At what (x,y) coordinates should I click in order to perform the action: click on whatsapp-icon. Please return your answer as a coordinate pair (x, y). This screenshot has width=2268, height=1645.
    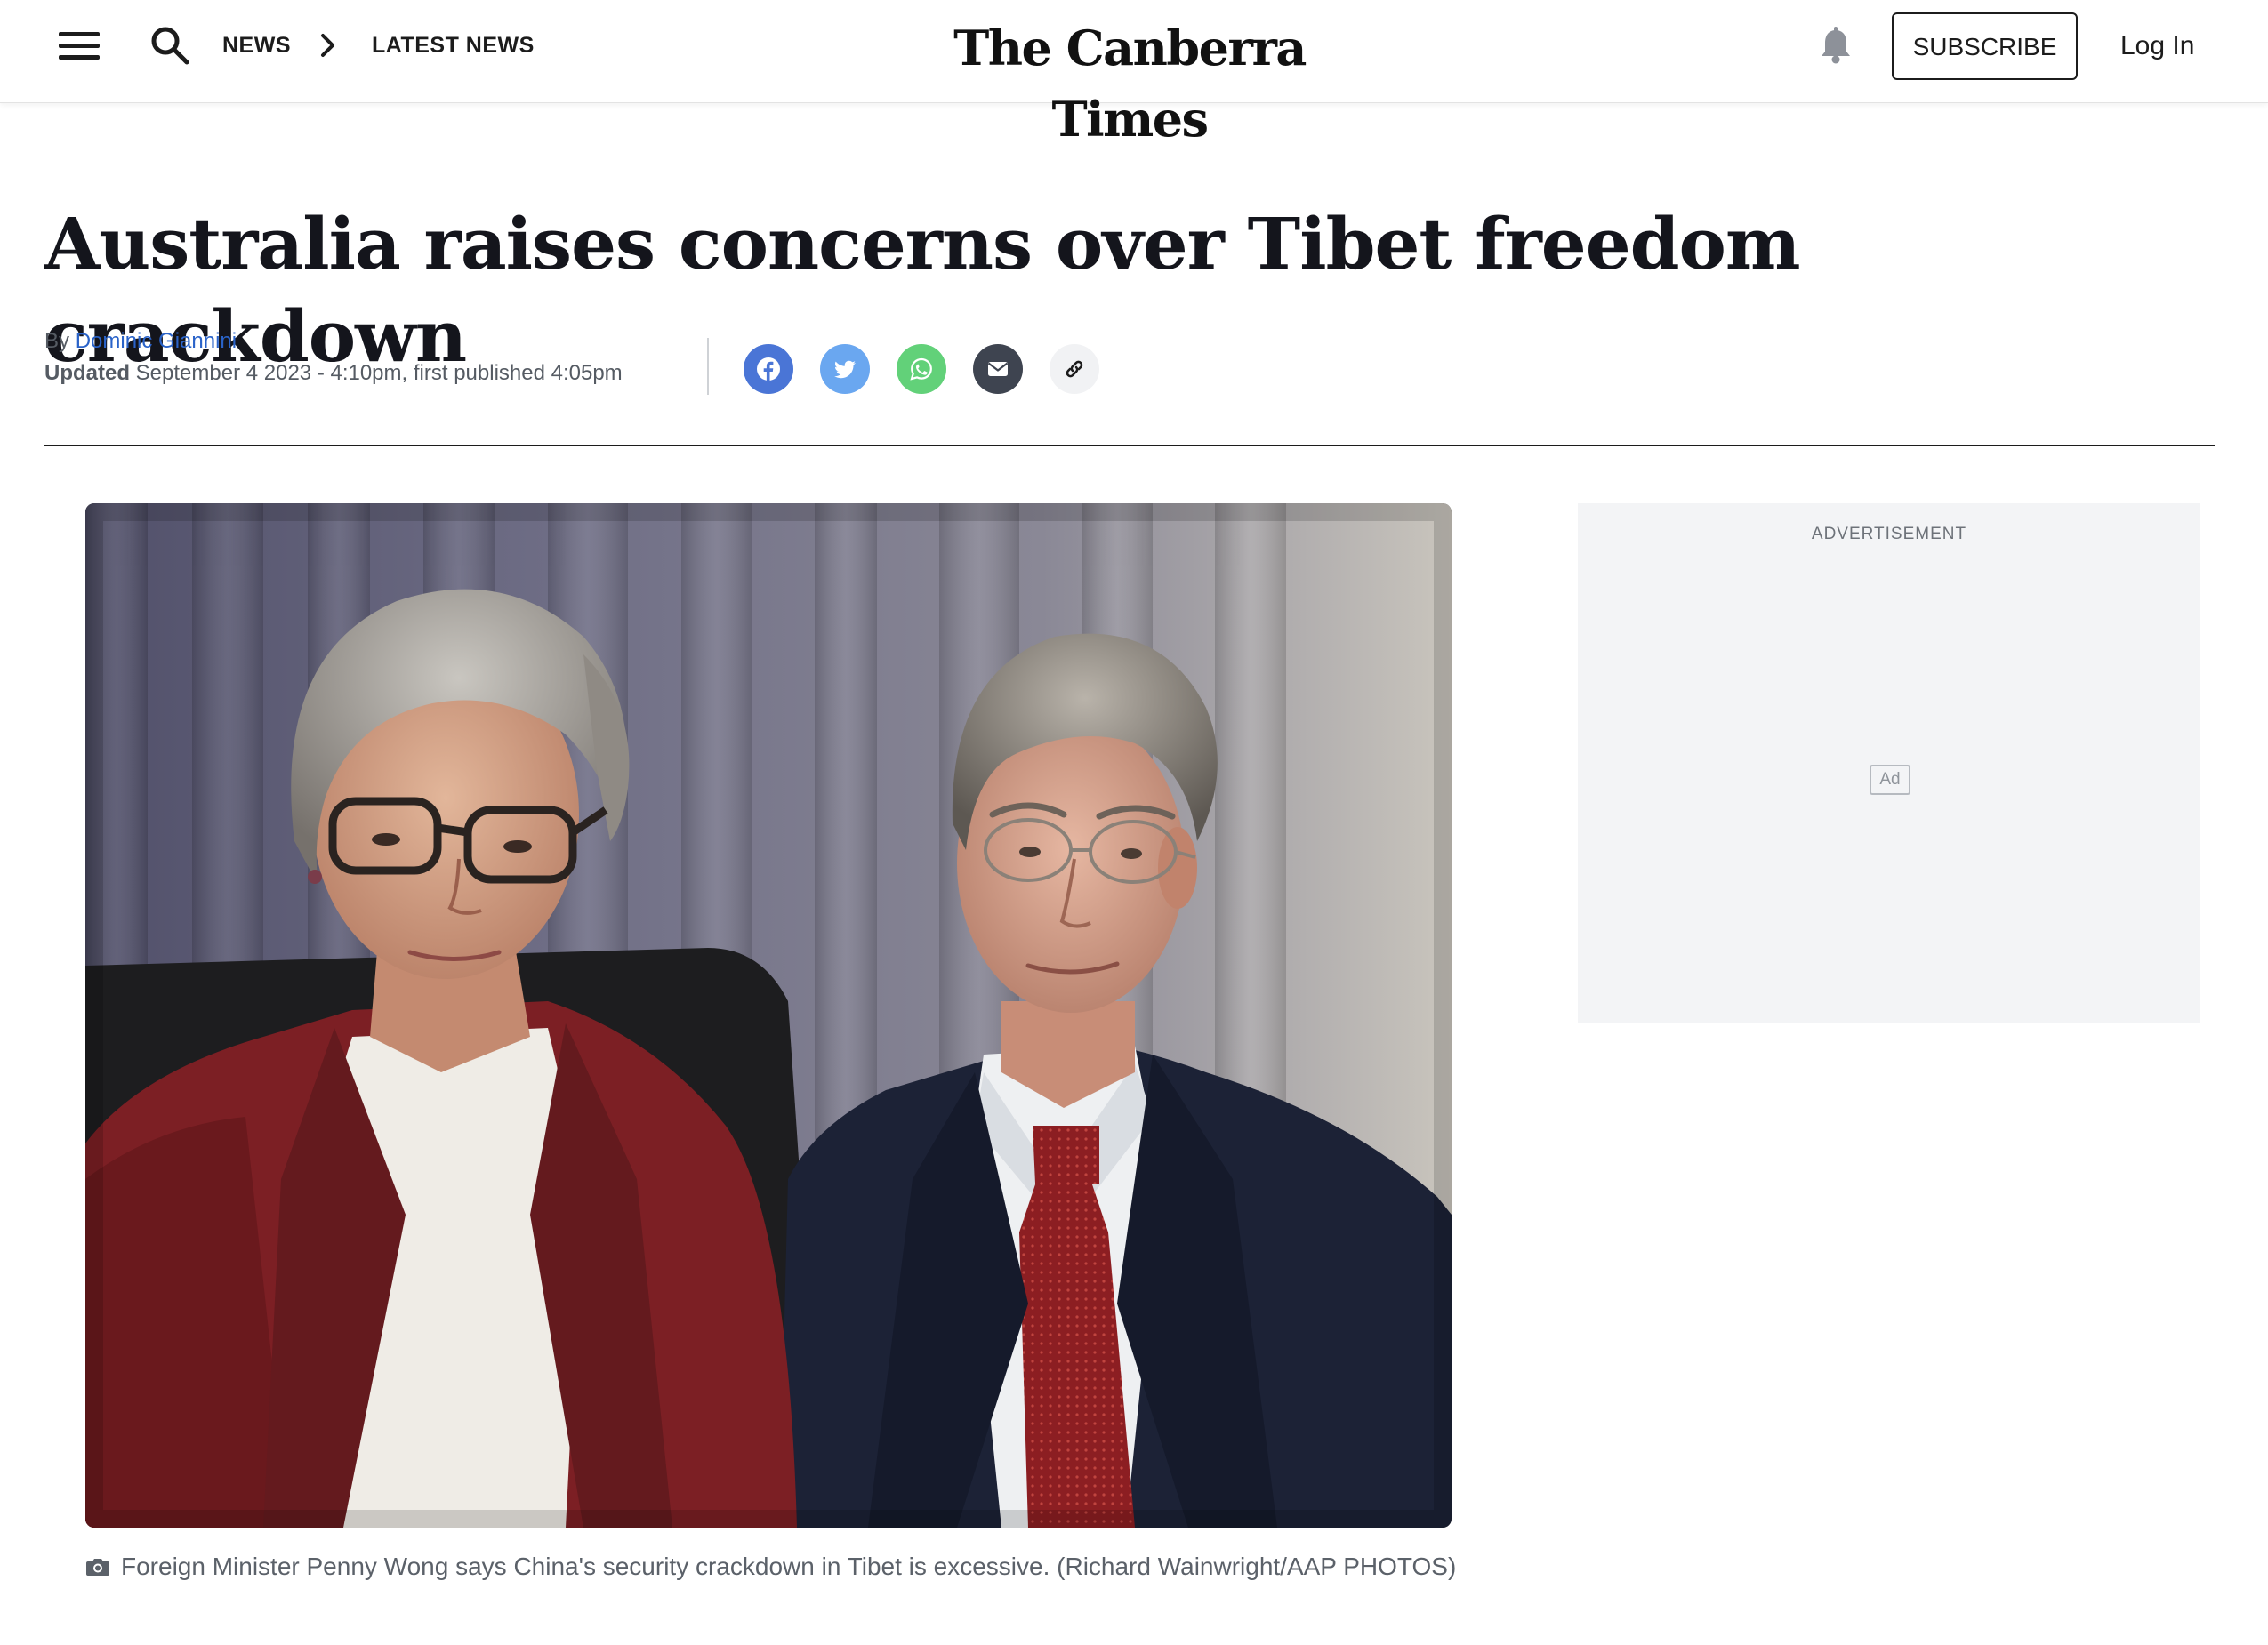
    Looking at the image, I should click on (921, 369).